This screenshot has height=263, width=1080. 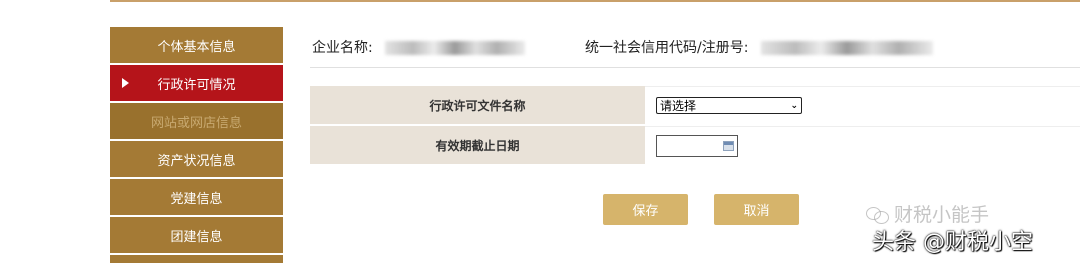 I want to click on sidebar-nav: 个体基本信息 行政许可情况 网站或网店信息 资产状况信息 党建信息 团建信息, so click(x=196, y=145).